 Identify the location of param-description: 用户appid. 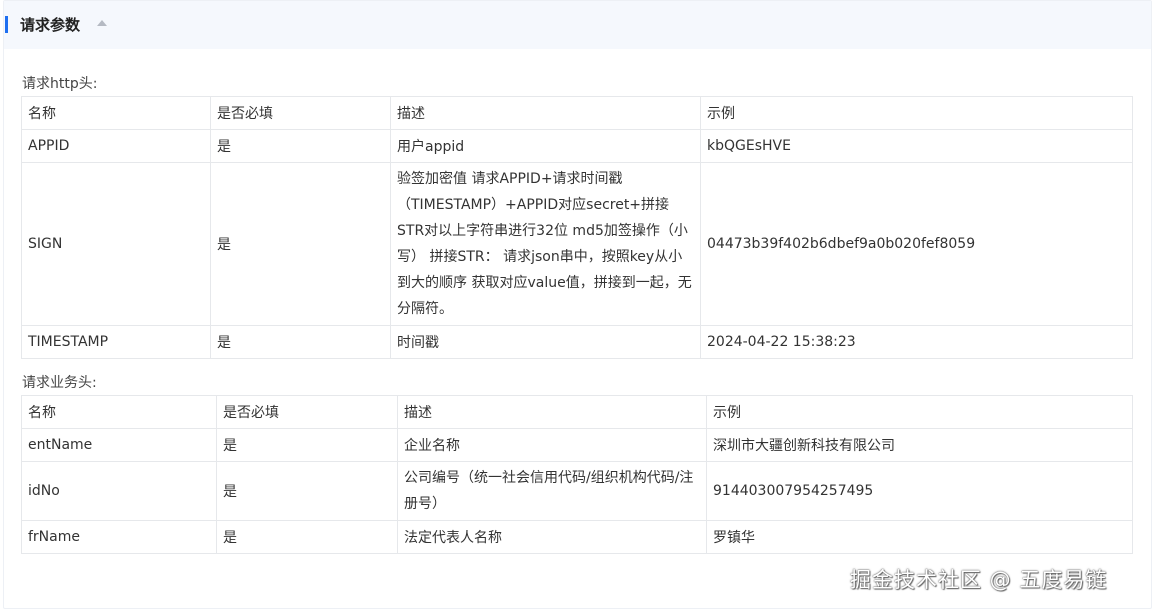
(545, 146).